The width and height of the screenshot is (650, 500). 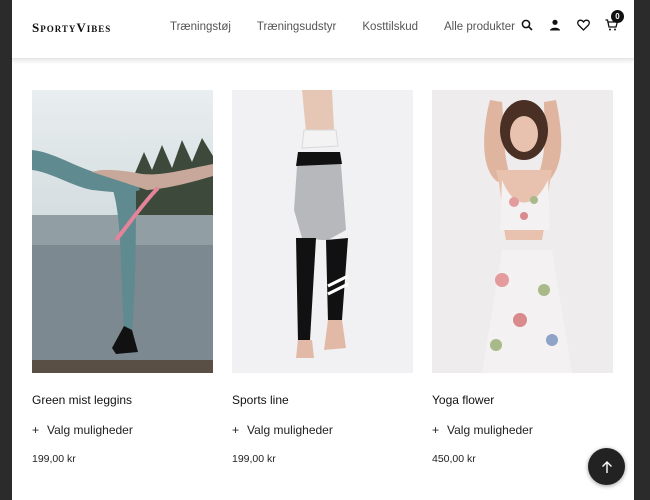 What do you see at coordinates (454, 459) in the screenshot?
I see `product-price: 450,00 kr` at bounding box center [454, 459].